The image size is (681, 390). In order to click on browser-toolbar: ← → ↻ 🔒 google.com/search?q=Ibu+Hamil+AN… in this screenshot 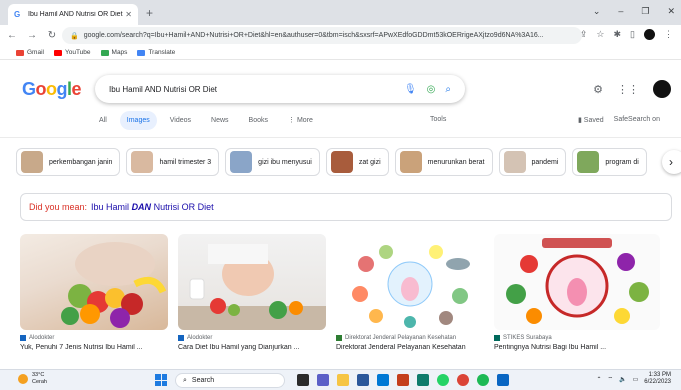, I will do `click(340, 35)`.